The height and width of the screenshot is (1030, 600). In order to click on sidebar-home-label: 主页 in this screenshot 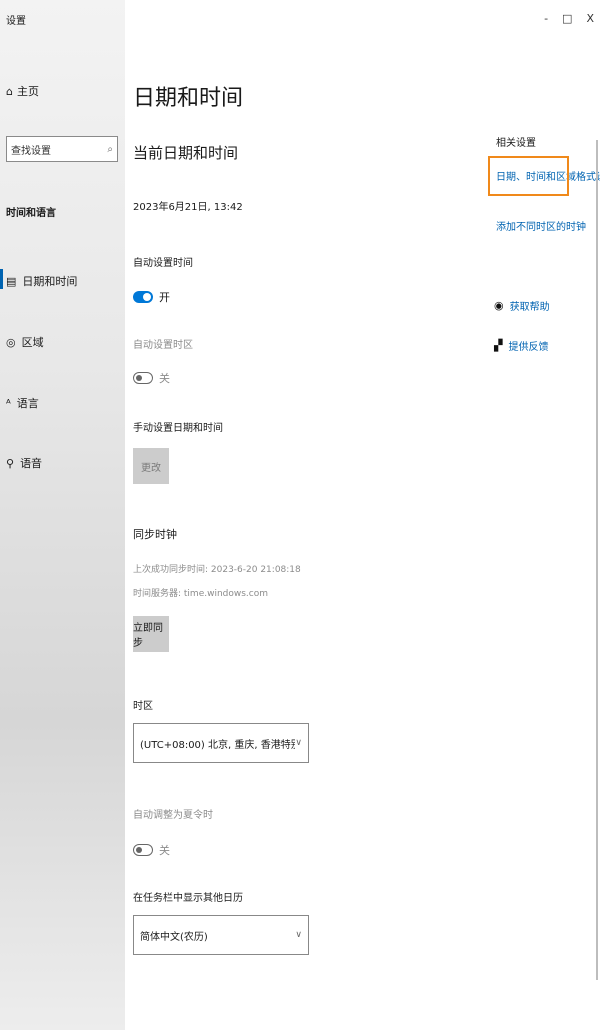, I will do `click(27, 91)`.